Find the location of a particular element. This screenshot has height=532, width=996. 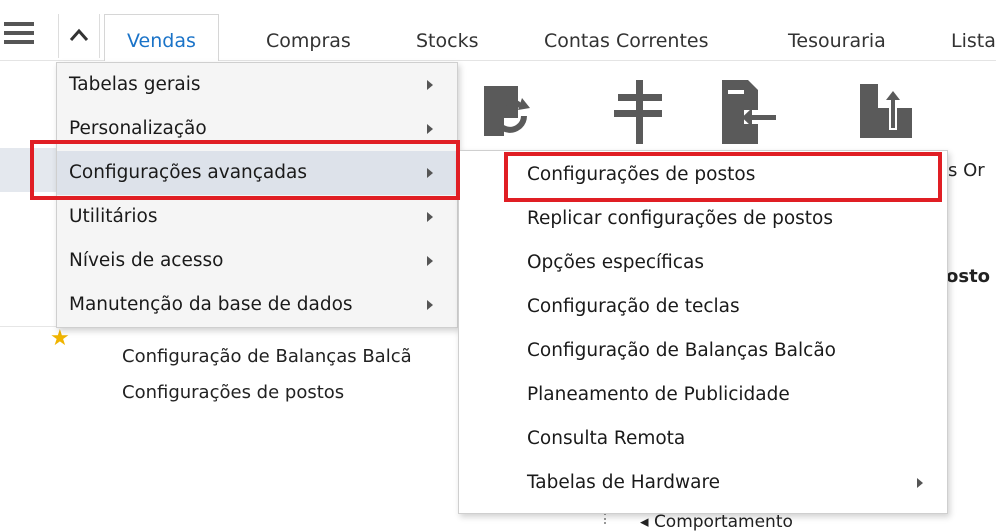

signpost-icon is located at coordinates (640, 112).